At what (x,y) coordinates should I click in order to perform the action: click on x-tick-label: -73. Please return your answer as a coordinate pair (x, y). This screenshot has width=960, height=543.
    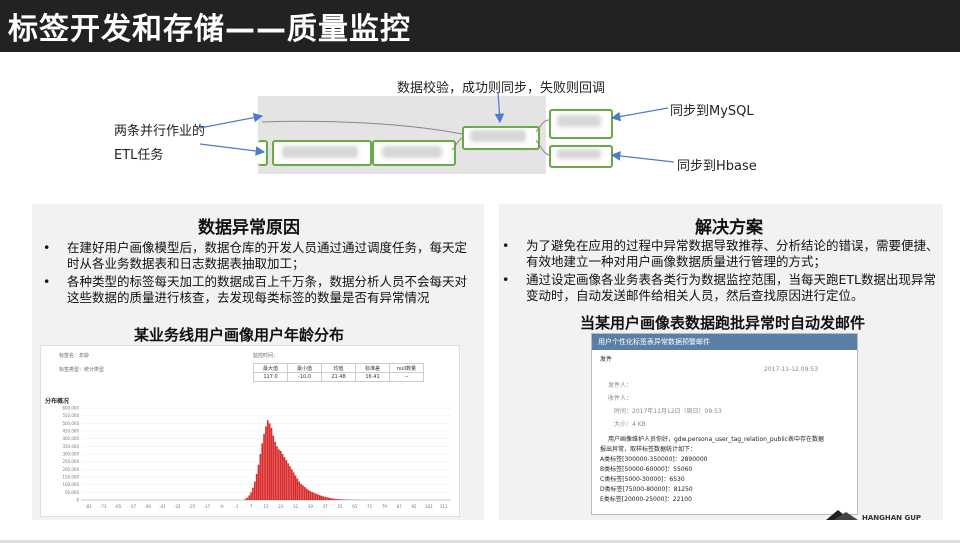
    Looking at the image, I should click on (103, 506).